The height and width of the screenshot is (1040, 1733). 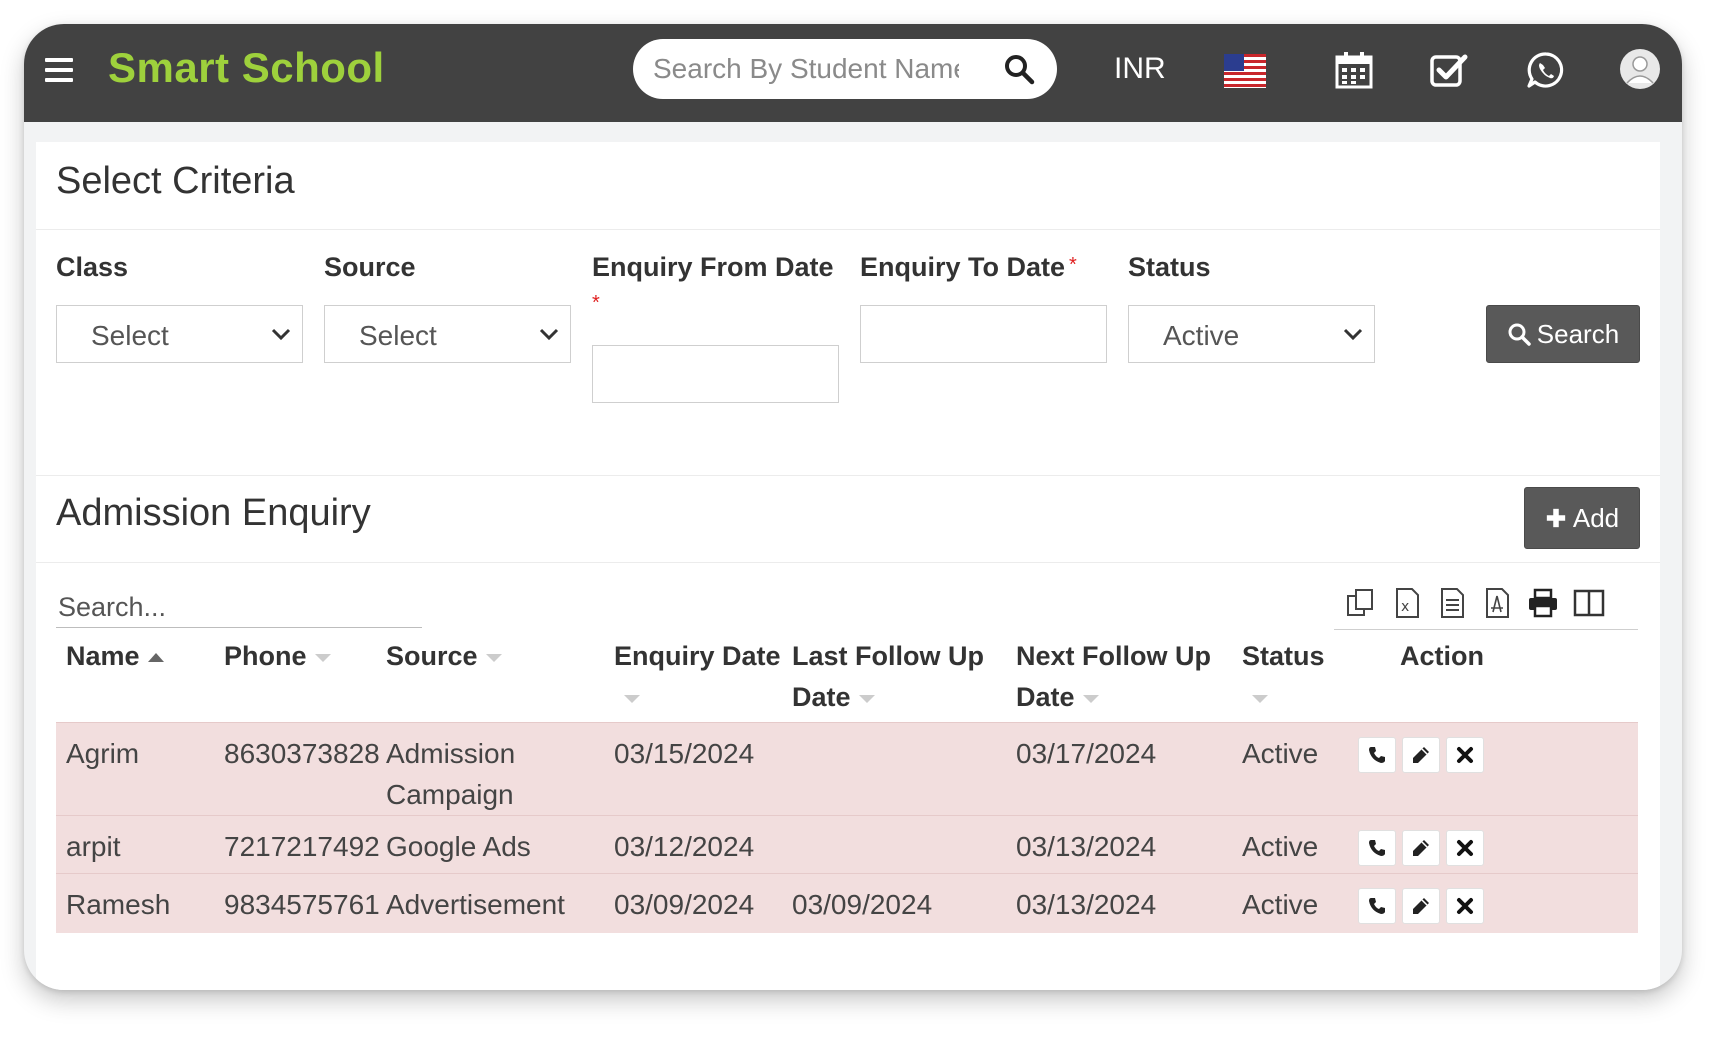 I want to click on select-criteria-title: Select Criteria, so click(x=175, y=181).